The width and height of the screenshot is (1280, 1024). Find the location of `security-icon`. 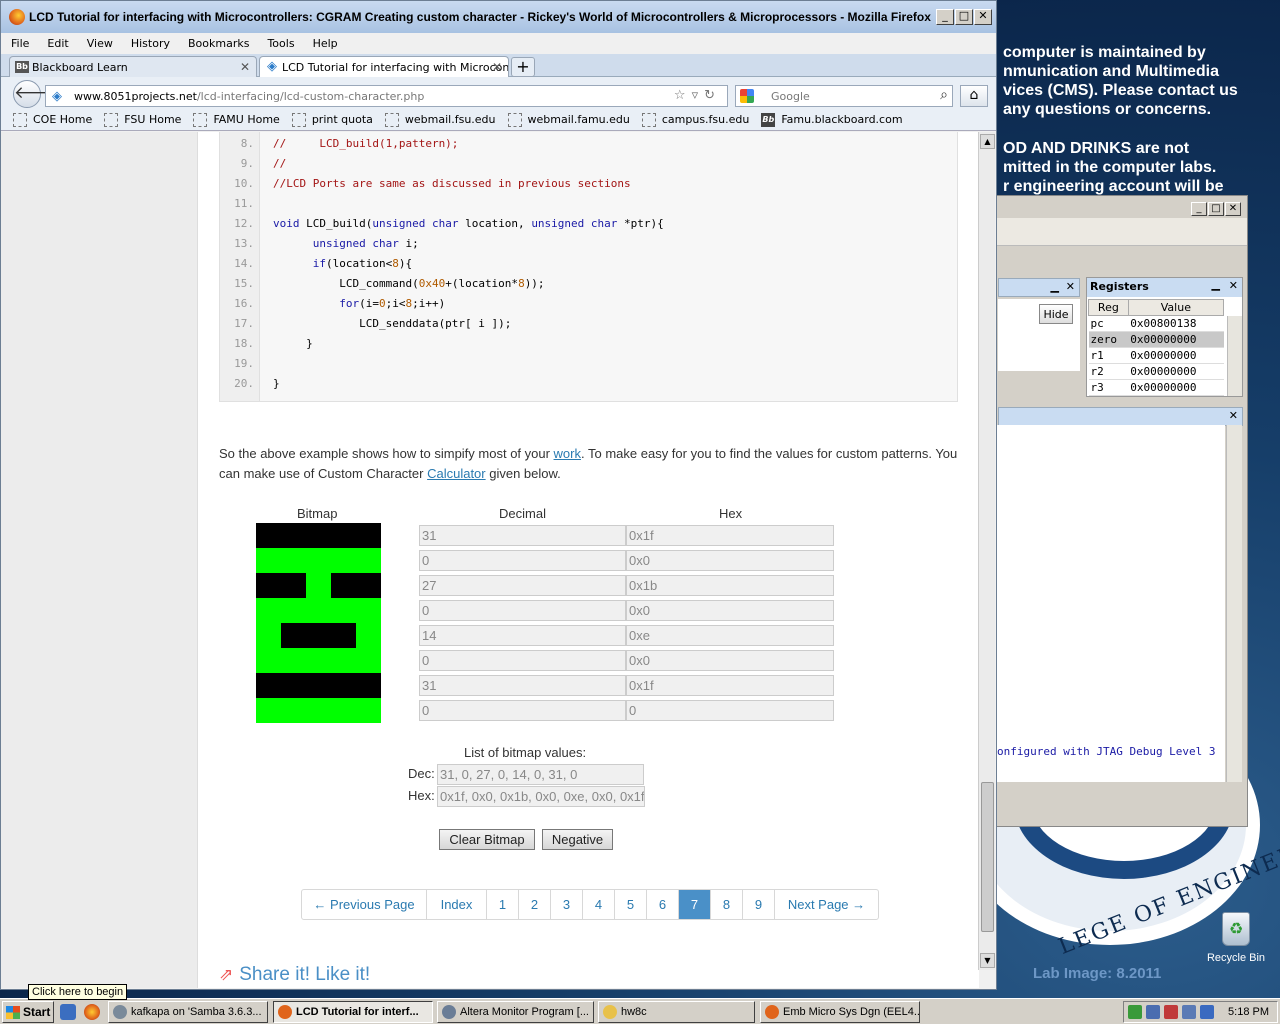

security-icon is located at coordinates (1171, 1012).